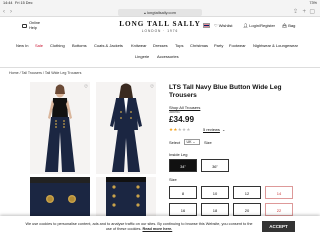 This screenshot has width=320, height=240. I want to click on wishlist-label: Wishlist, so click(225, 25).